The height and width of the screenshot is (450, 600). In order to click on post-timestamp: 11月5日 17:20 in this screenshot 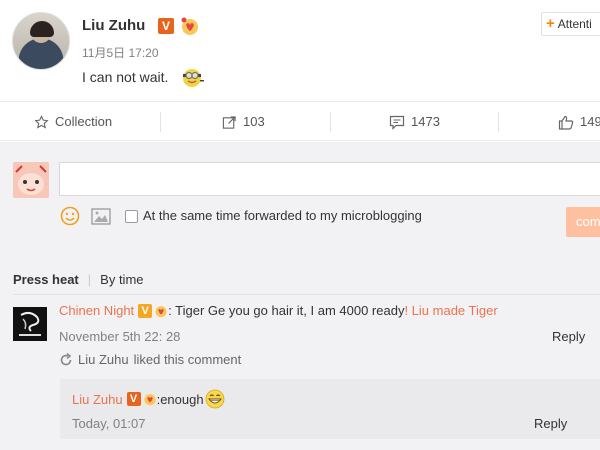, I will do `click(120, 52)`.